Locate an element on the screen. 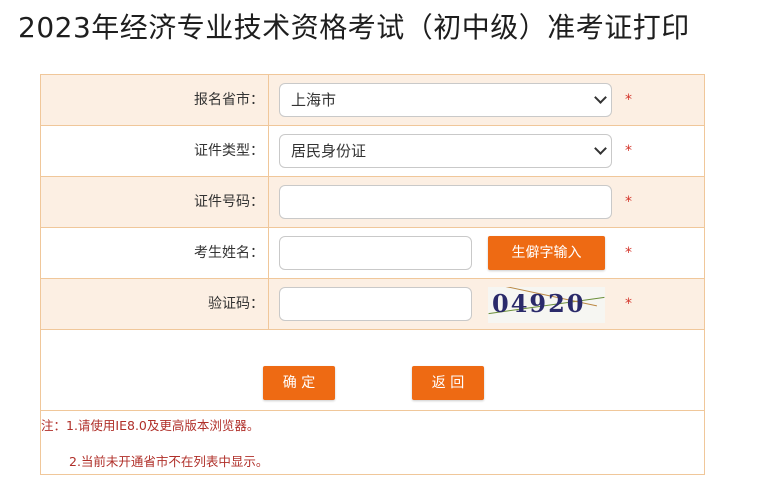  rare-character-input-button: 生僻字输入 is located at coordinates (546, 253).